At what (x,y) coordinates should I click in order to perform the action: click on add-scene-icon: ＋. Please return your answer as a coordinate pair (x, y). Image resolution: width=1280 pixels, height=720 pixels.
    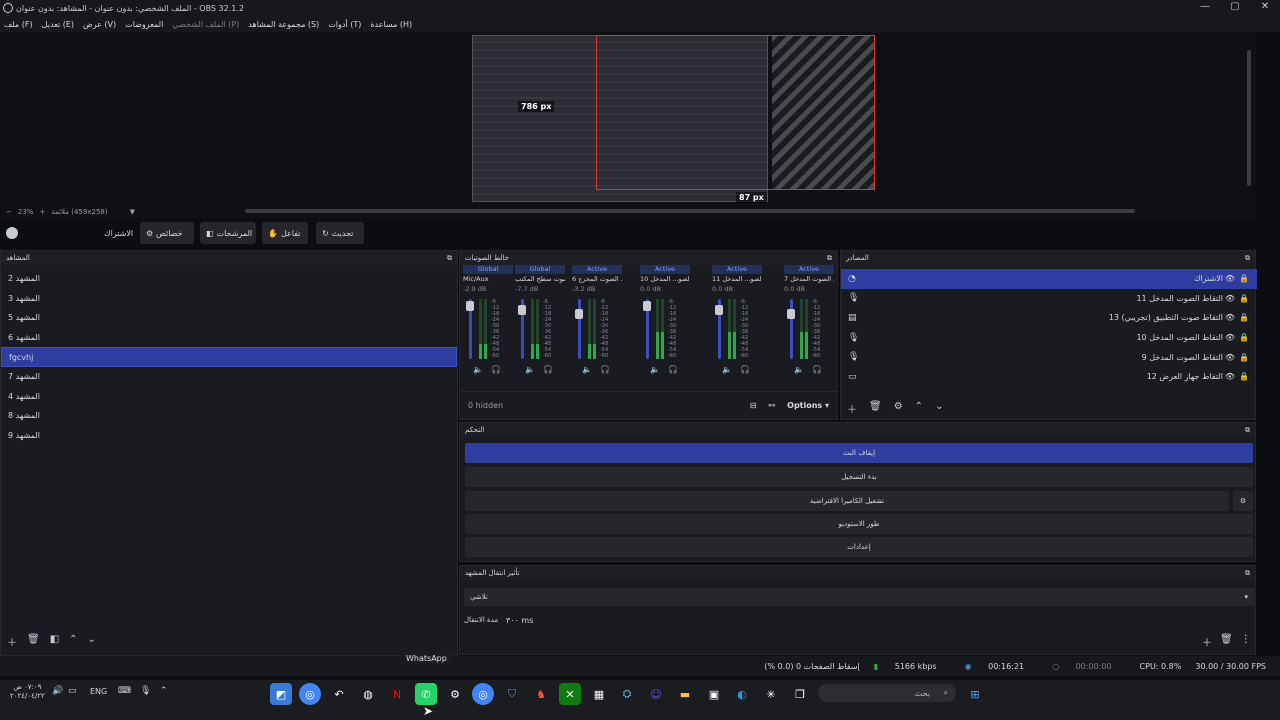
    Looking at the image, I should click on (12, 641).